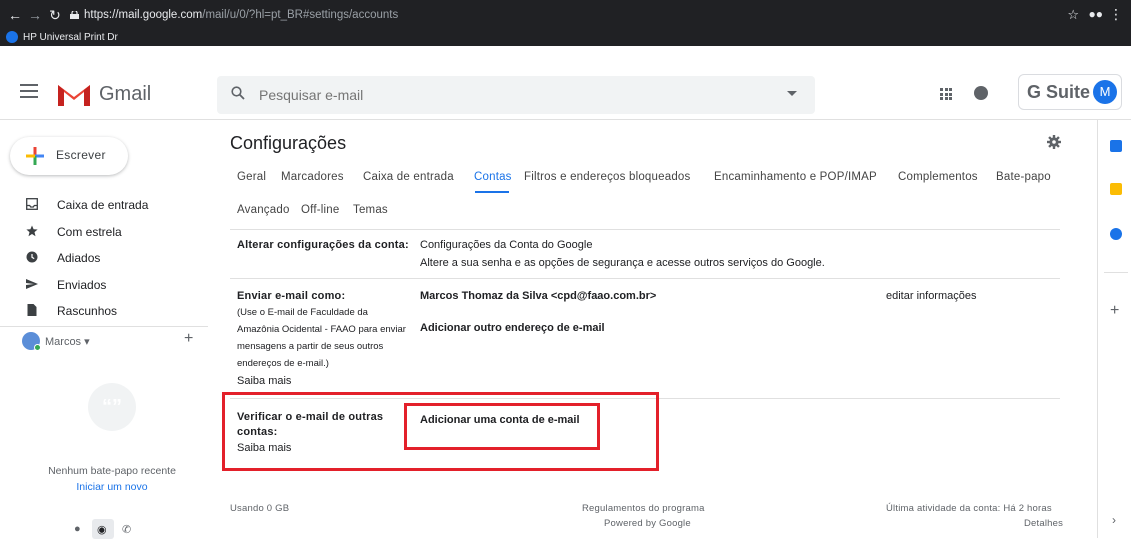  What do you see at coordinates (938, 177) in the screenshot?
I see `tab-addons: Complementos` at bounding box center [938, 177].